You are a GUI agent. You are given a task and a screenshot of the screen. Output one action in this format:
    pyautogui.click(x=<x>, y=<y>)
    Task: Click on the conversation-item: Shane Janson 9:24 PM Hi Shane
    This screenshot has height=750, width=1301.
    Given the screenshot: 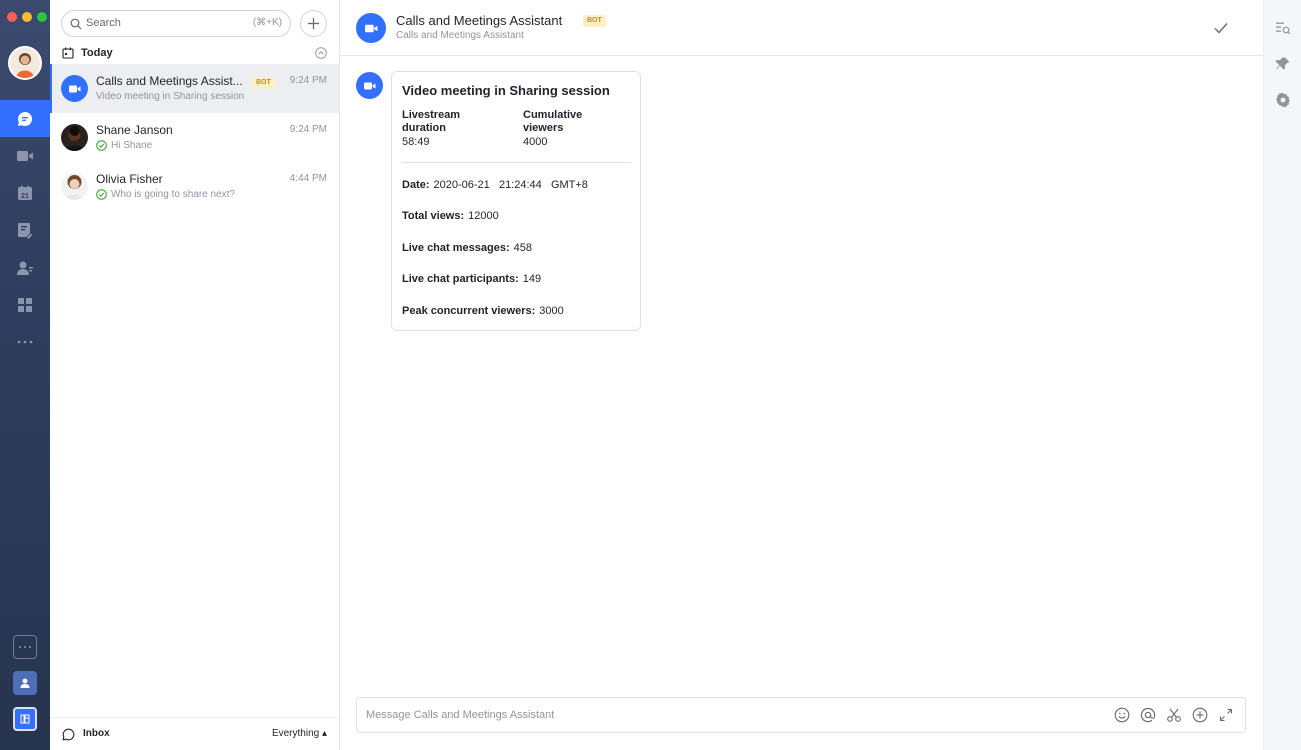 What is the action you would take?
    pyautogui.click(x=194, y=137)
    